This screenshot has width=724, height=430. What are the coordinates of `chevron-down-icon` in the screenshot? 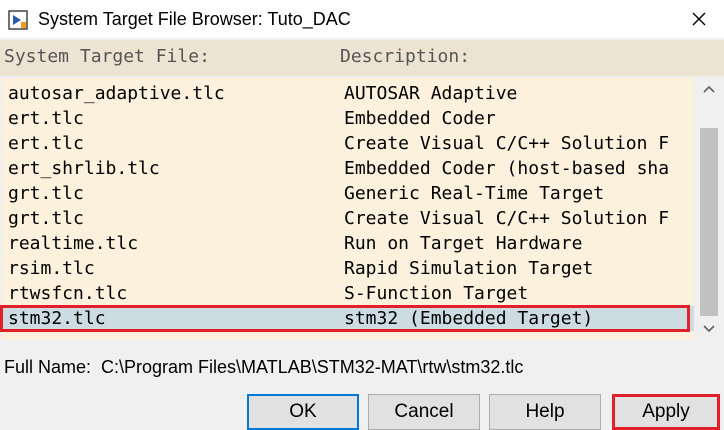 It's located at (709, 329).